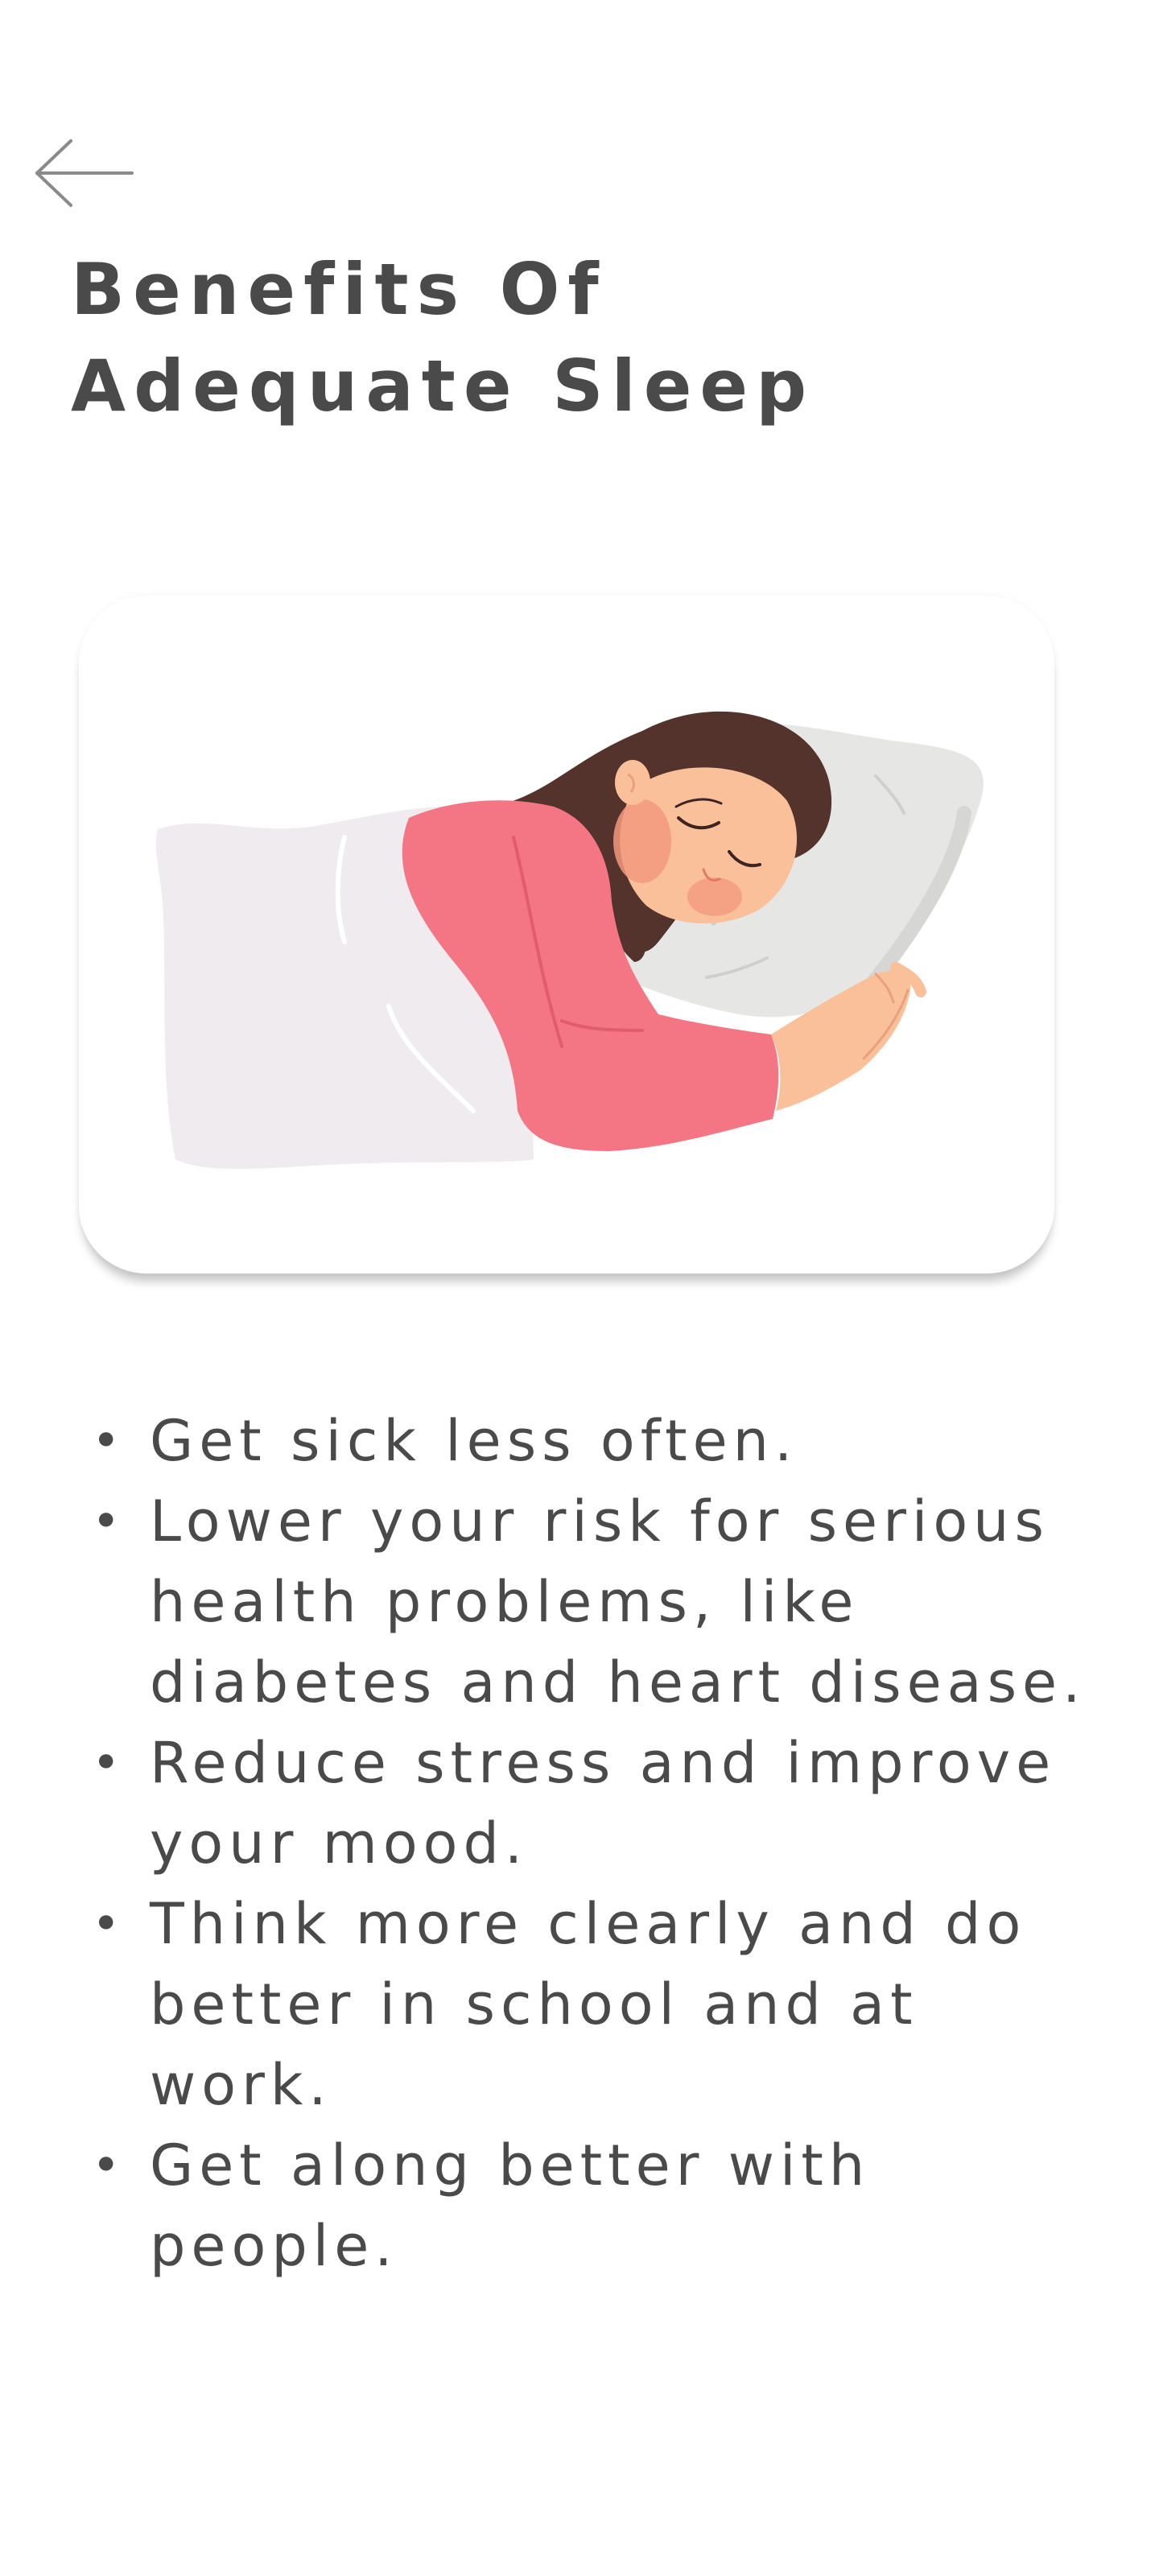  Describe the element at coordinates (510, 2205) in the screenshot. I see `list-item-text: Get along better with people.` at that location.